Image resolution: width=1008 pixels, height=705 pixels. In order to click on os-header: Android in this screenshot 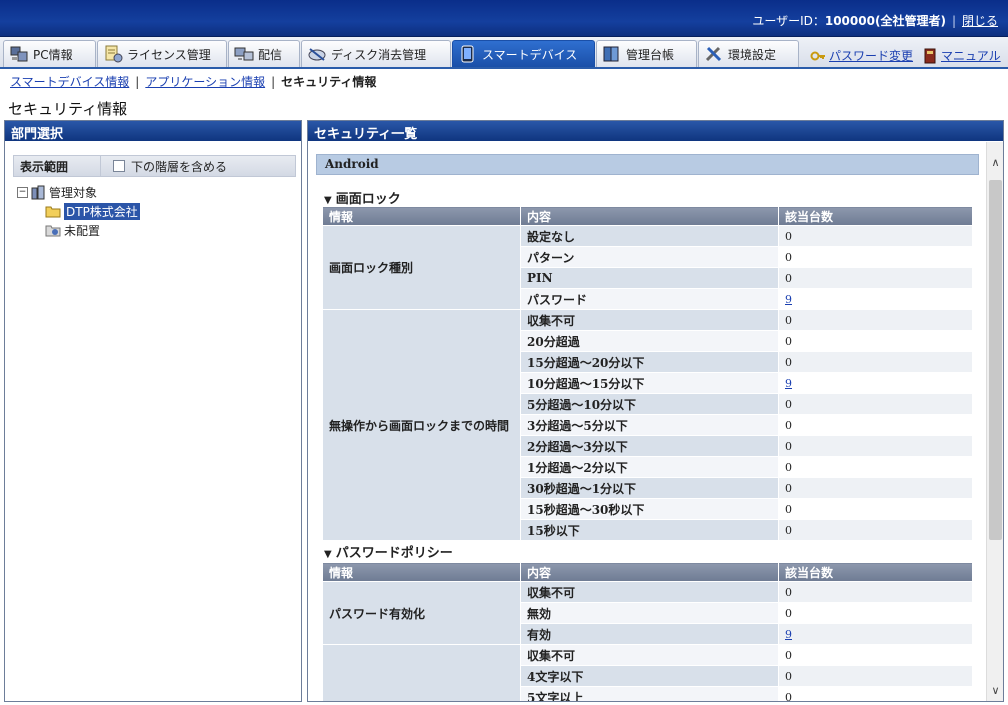, I will do `click(647, 164)`.